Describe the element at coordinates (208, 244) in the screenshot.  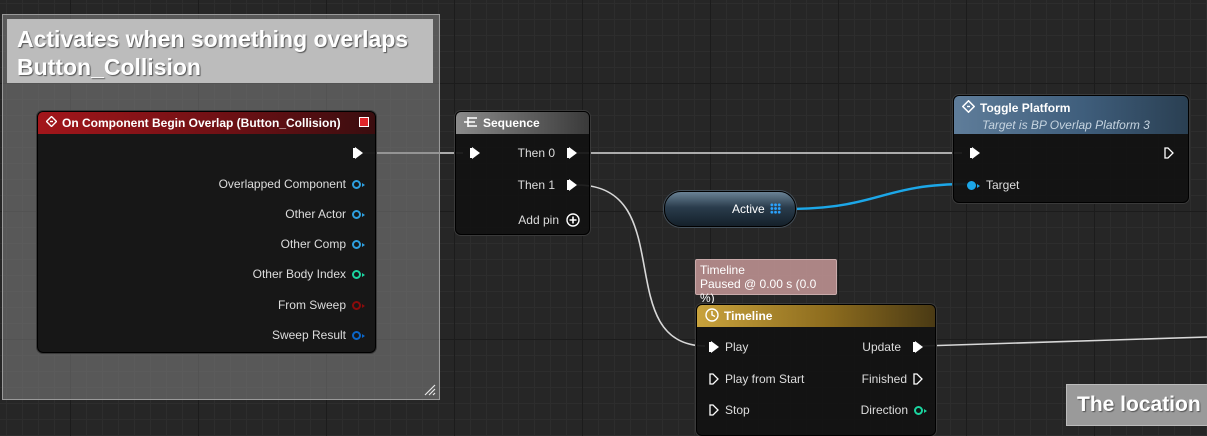
I see `pin-row-other-comp: Other Comp` at that location.